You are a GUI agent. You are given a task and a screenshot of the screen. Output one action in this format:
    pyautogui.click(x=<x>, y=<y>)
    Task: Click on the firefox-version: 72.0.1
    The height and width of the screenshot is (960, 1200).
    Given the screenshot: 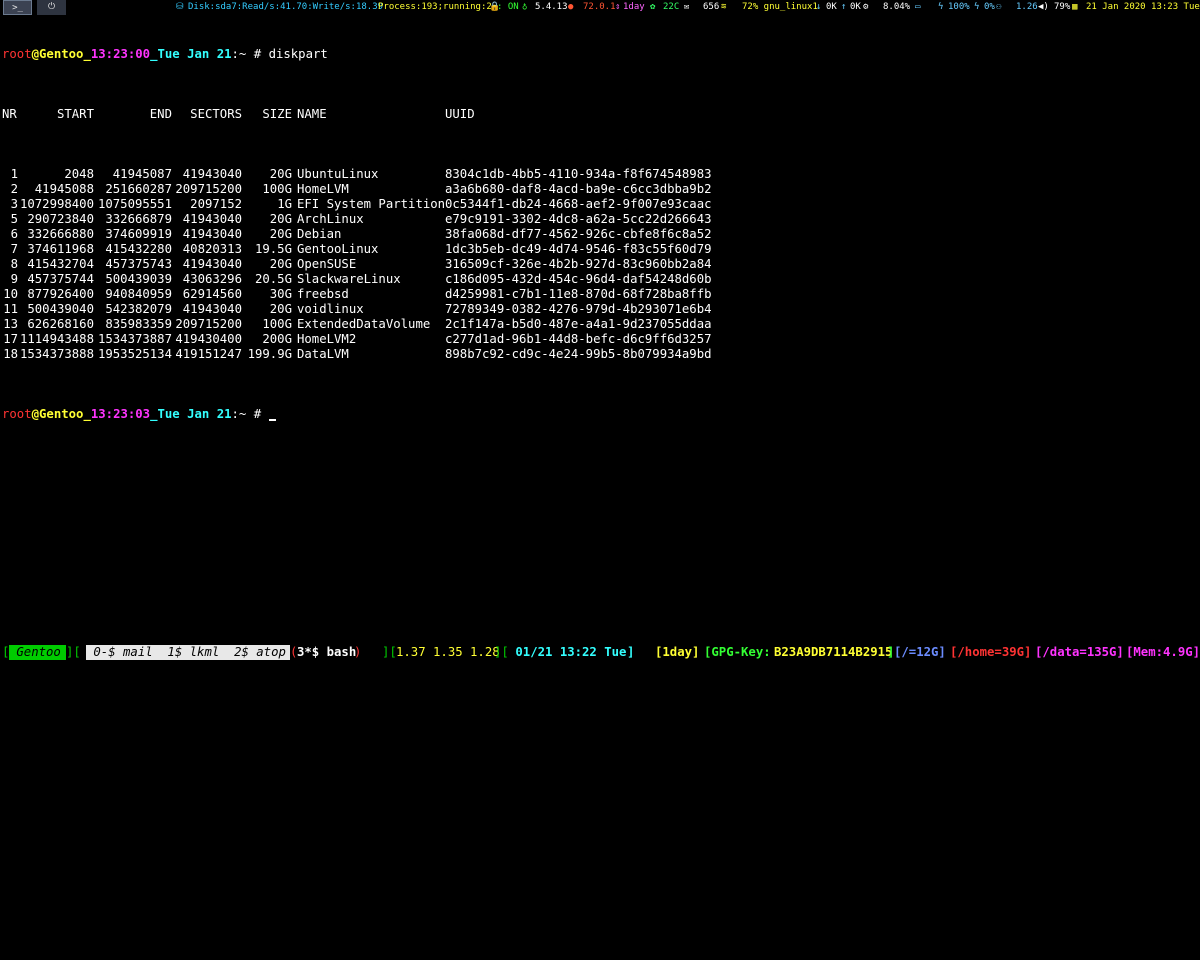 What is the action you would take?
    pyautogui.click(x=599, y=7)
    